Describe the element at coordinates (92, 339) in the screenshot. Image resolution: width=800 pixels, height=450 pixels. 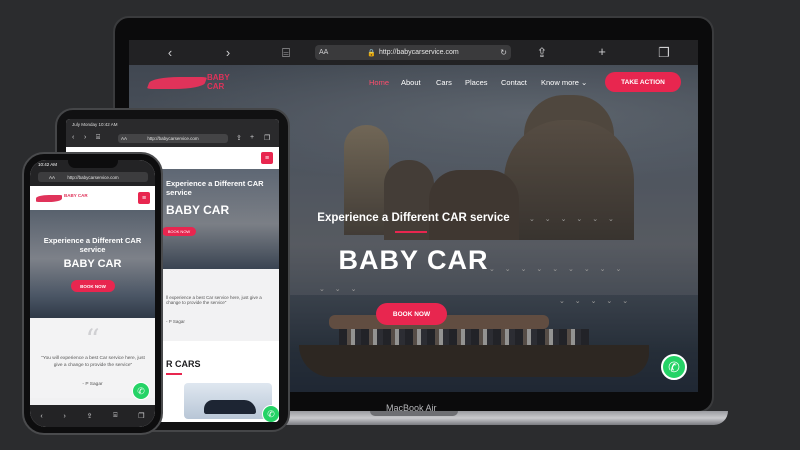
I see `quote-icon: “` at that location.